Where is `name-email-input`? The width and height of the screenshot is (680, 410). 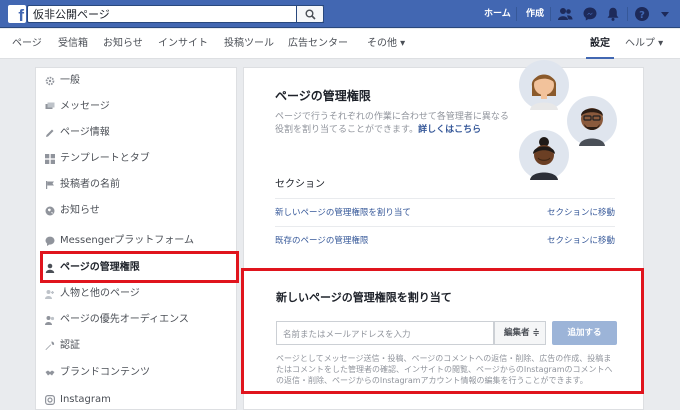
name-email-input is located at coordinates (385, 335).